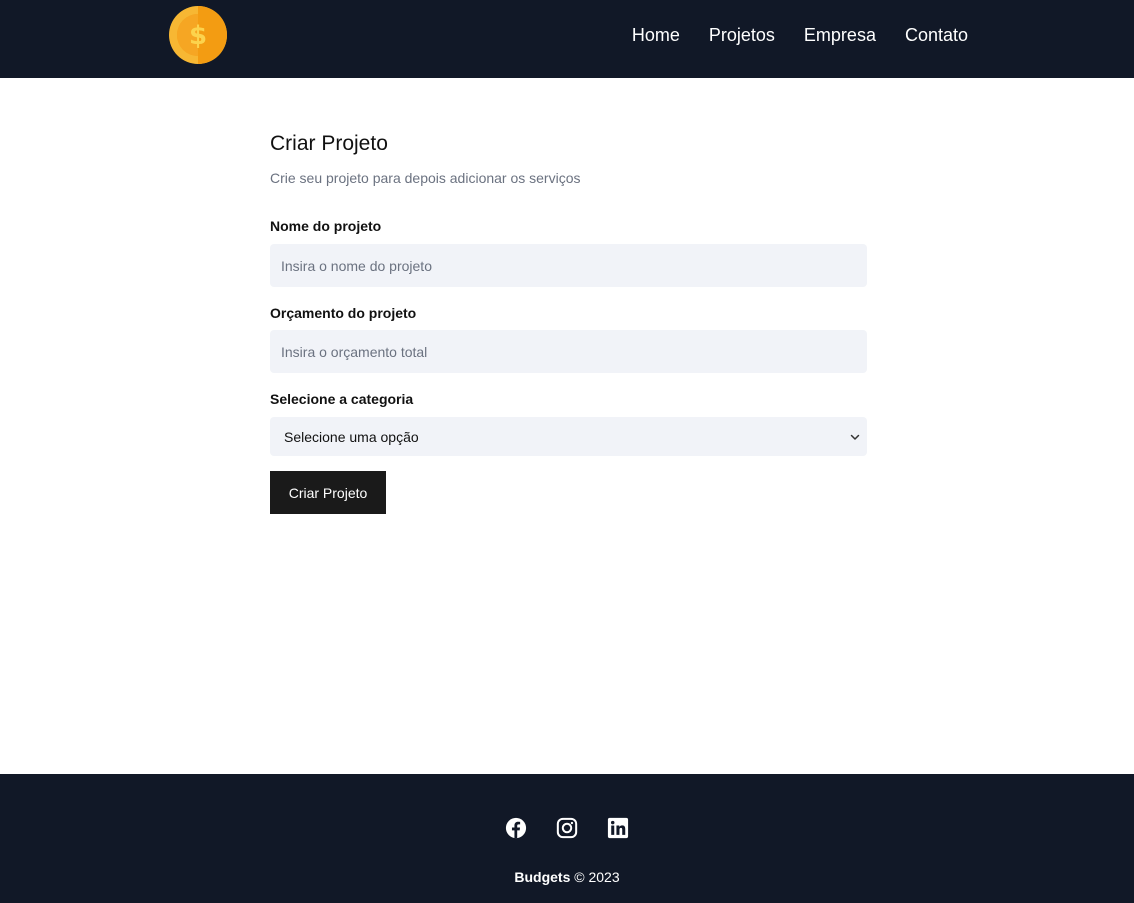 The image size is (1134, 903). What do you see at coordinates (326, 226) in the screenshot?
I see `project-name-label: Nome do projeto` at bounding box center [326, 226].